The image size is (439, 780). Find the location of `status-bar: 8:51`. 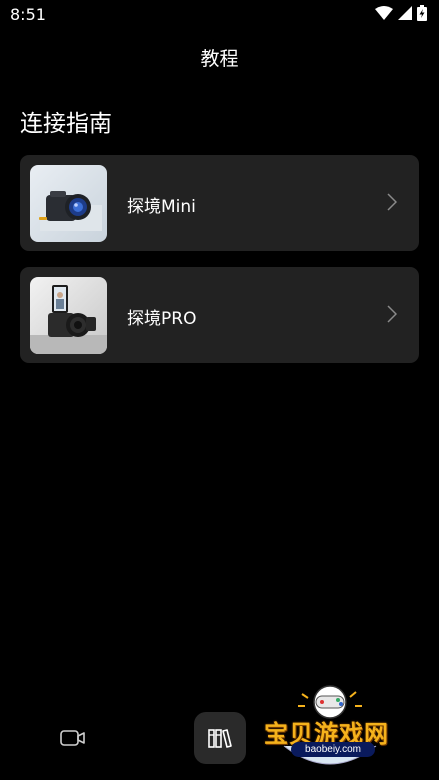

status-bar: 8:51 is located at coordinates (219, 15).